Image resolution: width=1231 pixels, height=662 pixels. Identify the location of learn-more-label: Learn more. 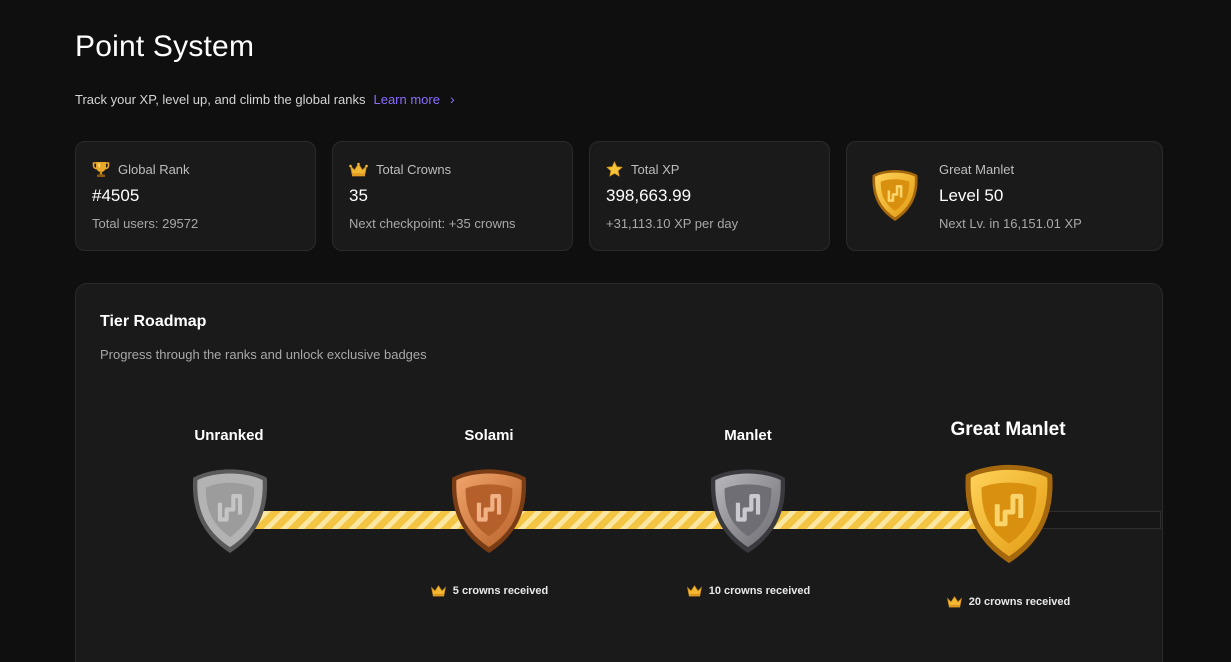
(406, 99).